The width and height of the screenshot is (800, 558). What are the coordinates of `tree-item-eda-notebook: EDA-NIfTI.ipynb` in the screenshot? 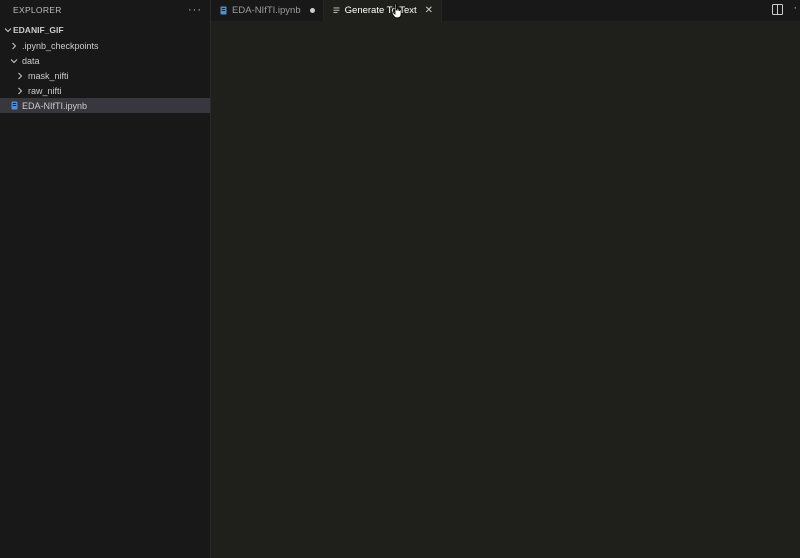 It's located at (105, 105).